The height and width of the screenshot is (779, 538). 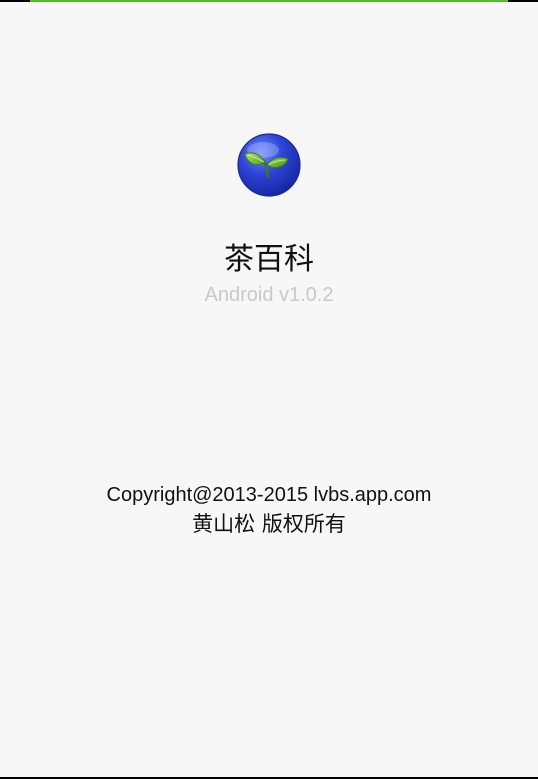 I want to click on tea-leaf-logo-icon, so click(x=269, y=165).